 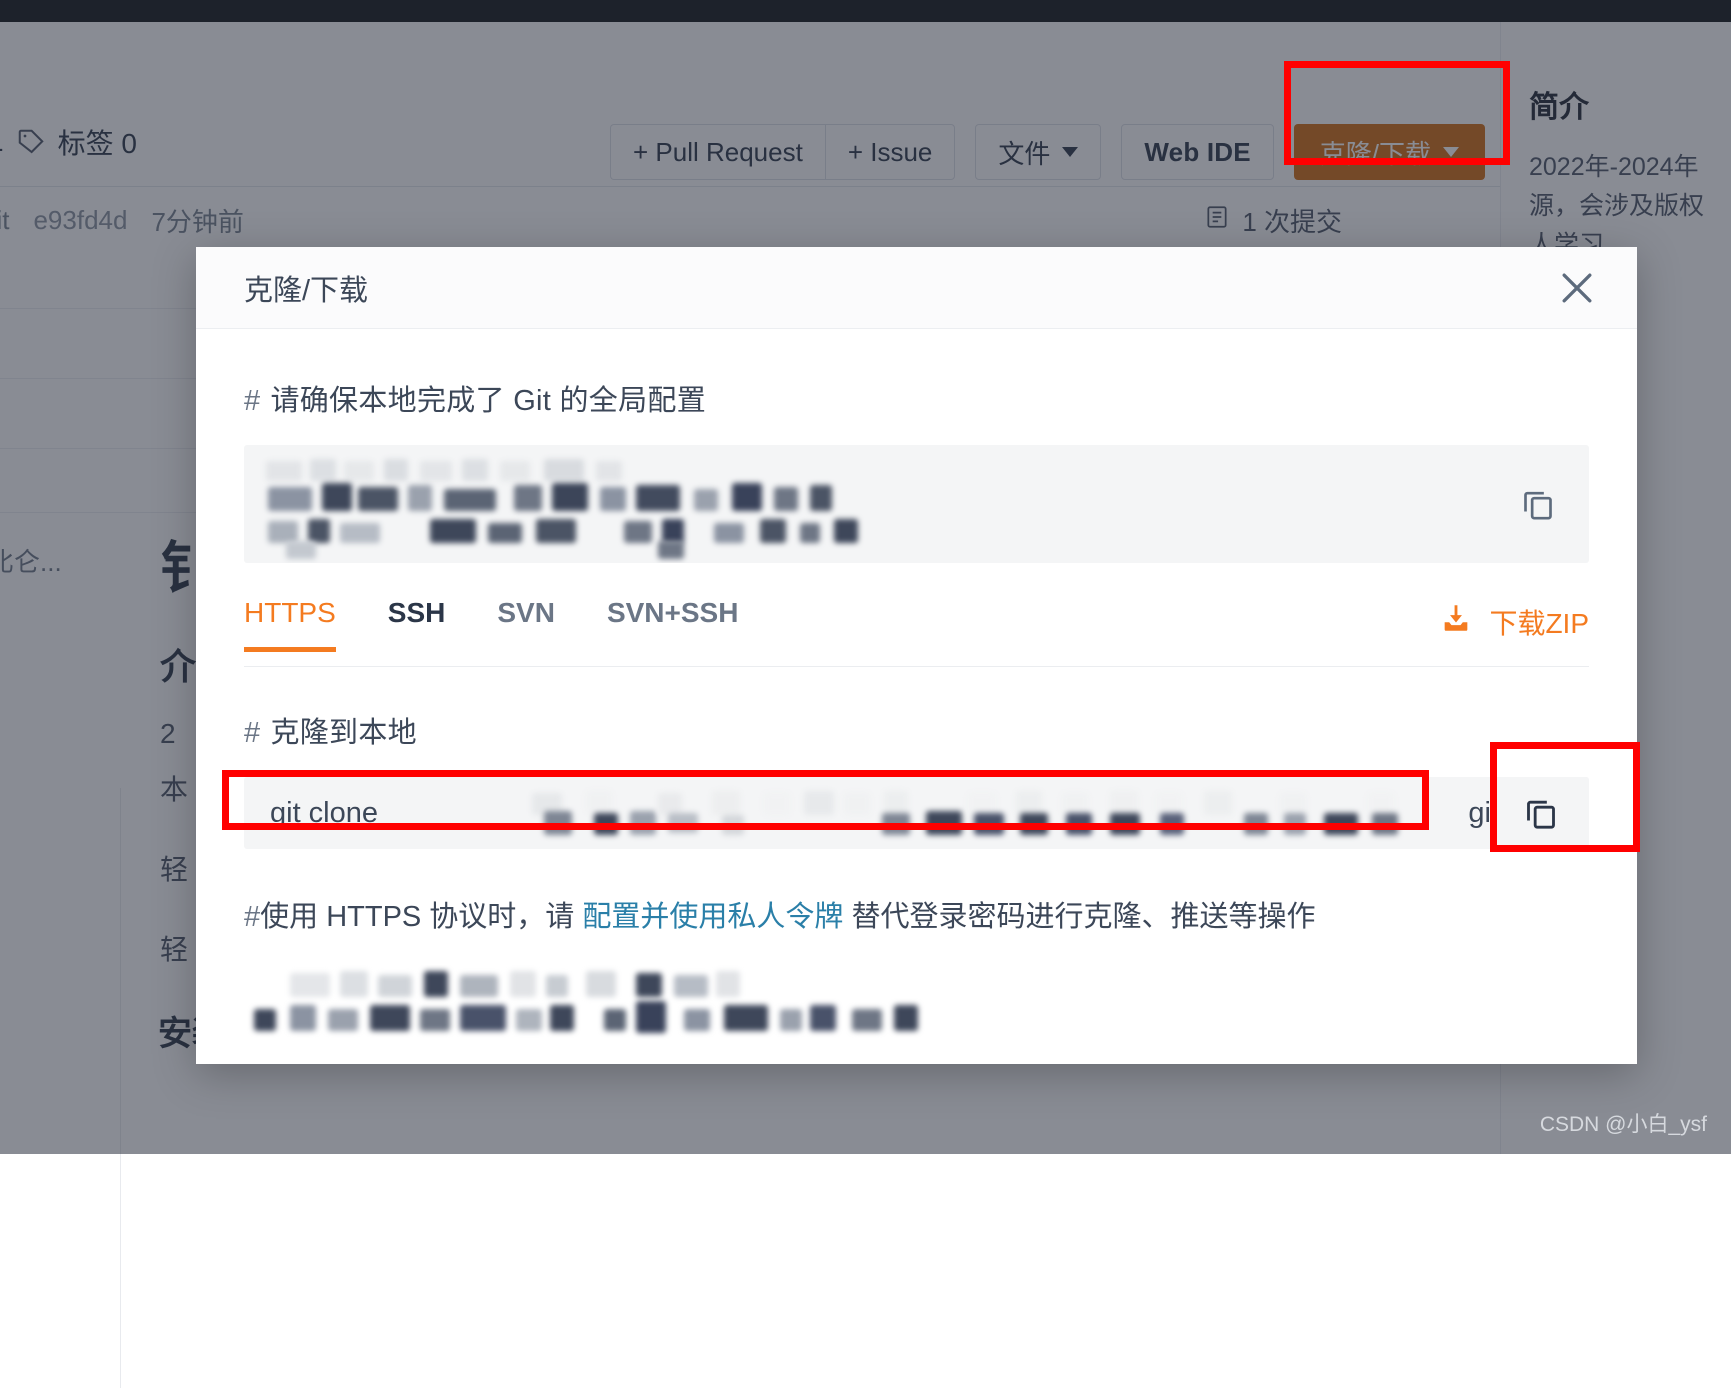 What do you see at coordinates (916, 813) in the screenshot?
I see `clone-command-input: git clone git` at bounding box center [916, 813].